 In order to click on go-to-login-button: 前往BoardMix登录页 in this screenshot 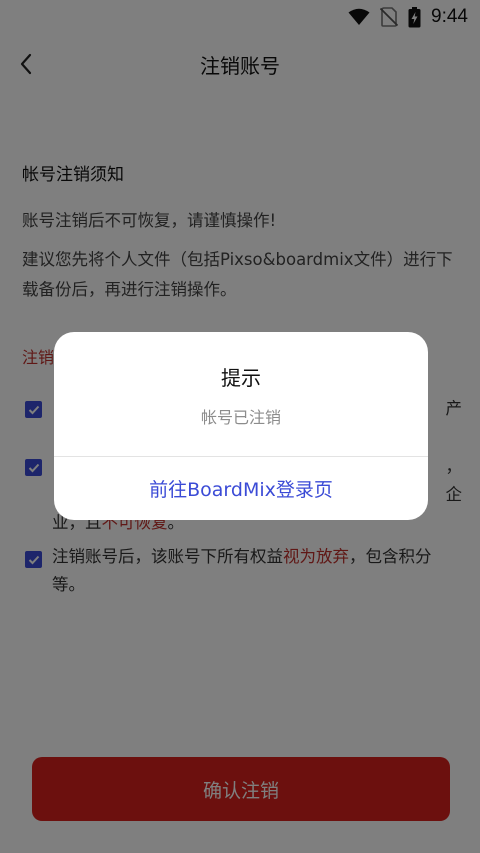, I will do `click(241, 488)`.